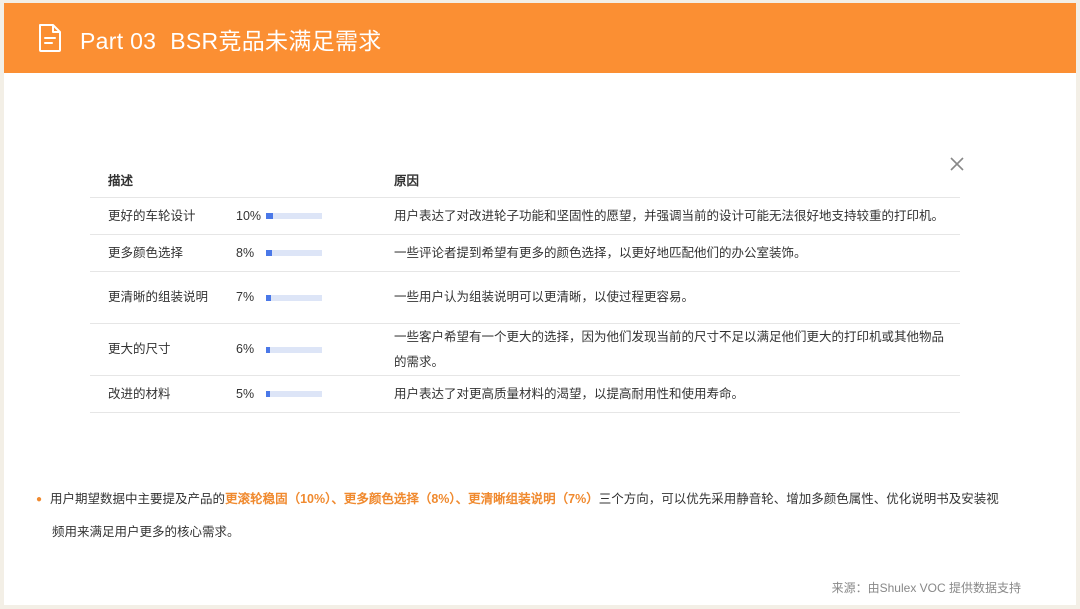  Describe the element at coordinates (146, 532) in the screenshot. I see `summary-line-2: 频用来满足用户更多的核心需求。` at that location.